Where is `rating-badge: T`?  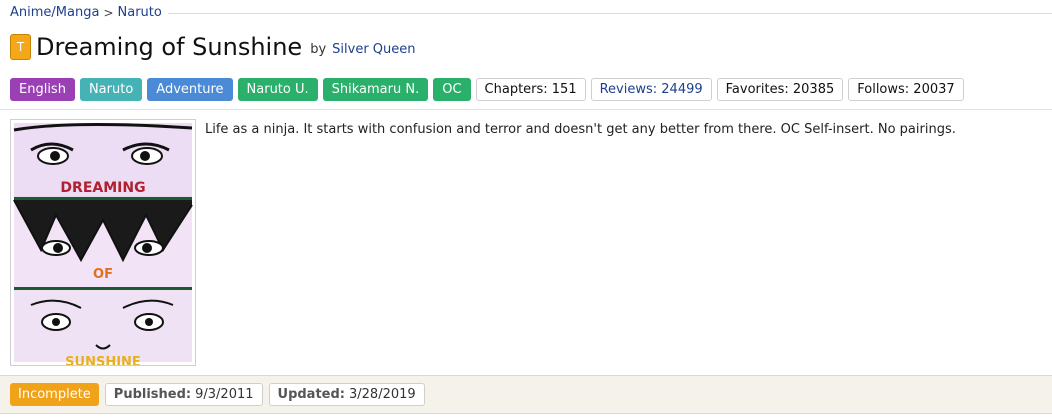
rating-badge: T is located at coordinates (20, 47).